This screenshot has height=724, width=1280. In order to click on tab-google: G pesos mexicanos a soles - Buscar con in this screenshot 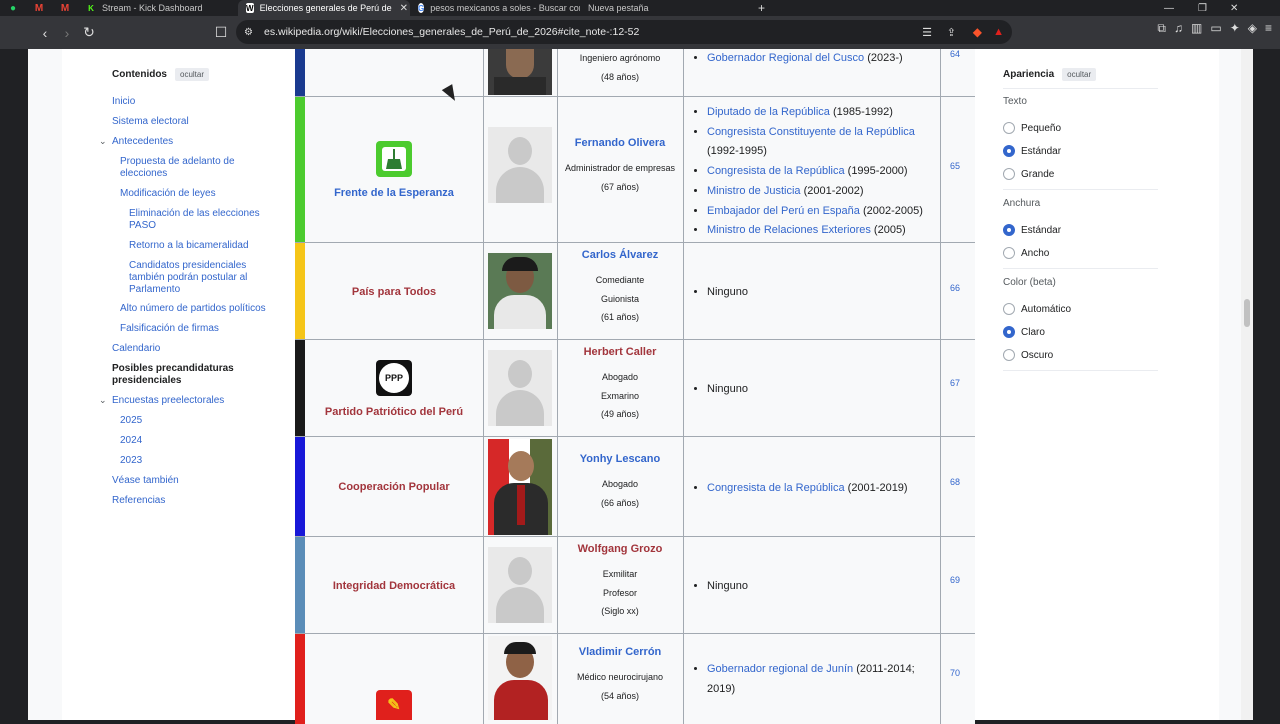, I will do `click(495, 8)`.